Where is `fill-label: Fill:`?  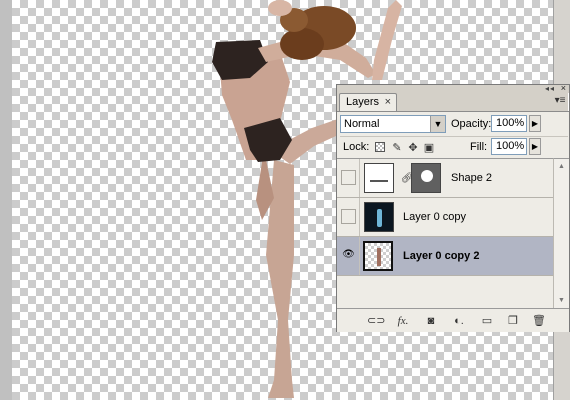
fill-label: Fill: is located at coordinates (479, 147).